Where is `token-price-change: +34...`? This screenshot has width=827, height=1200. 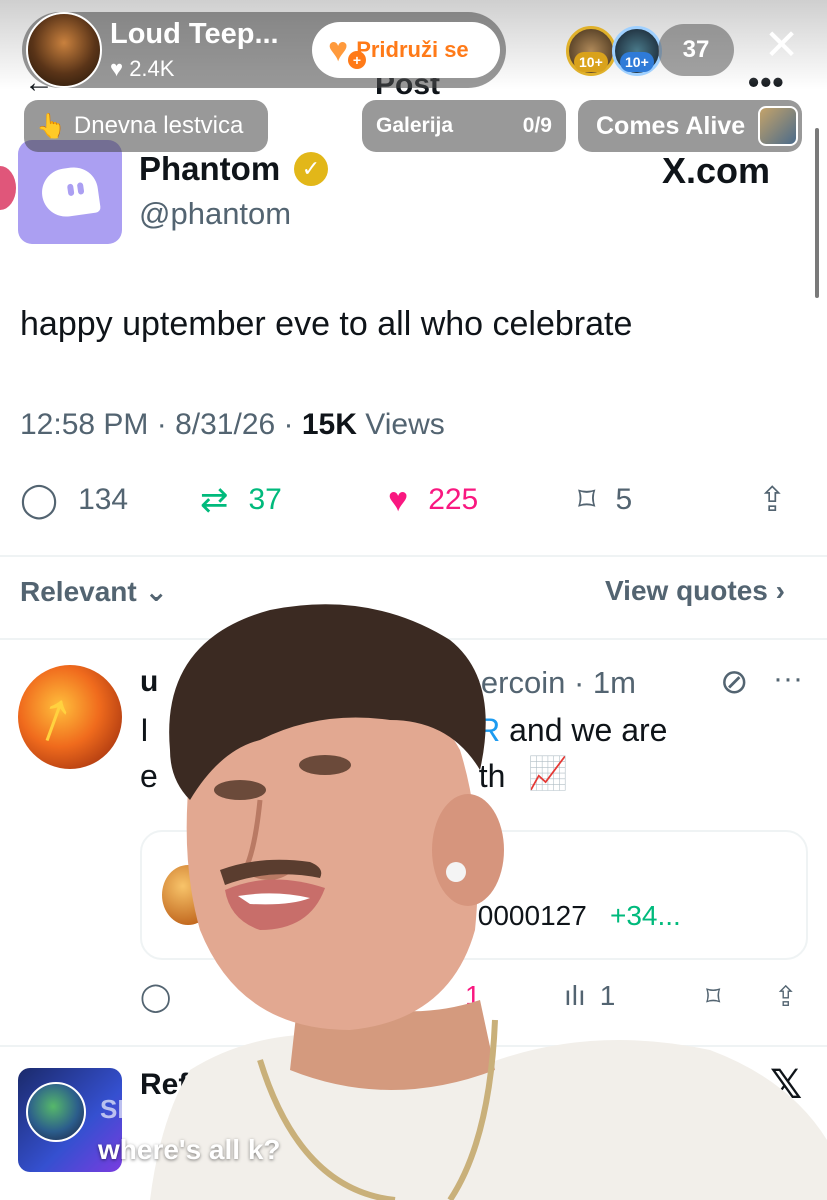
token-price-change: +34... is located at coordinates (645, 915).